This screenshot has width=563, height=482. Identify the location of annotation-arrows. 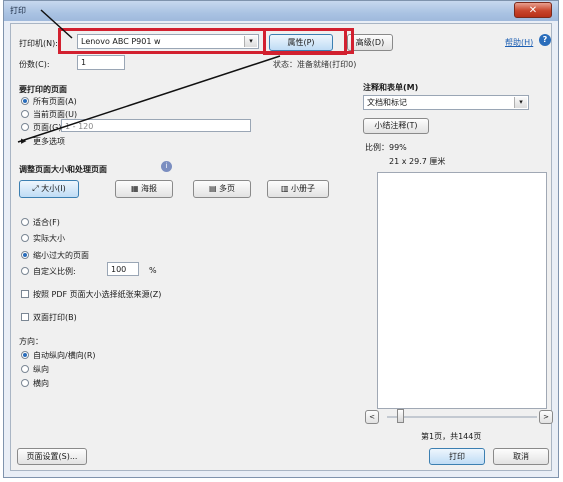
(149, 76).